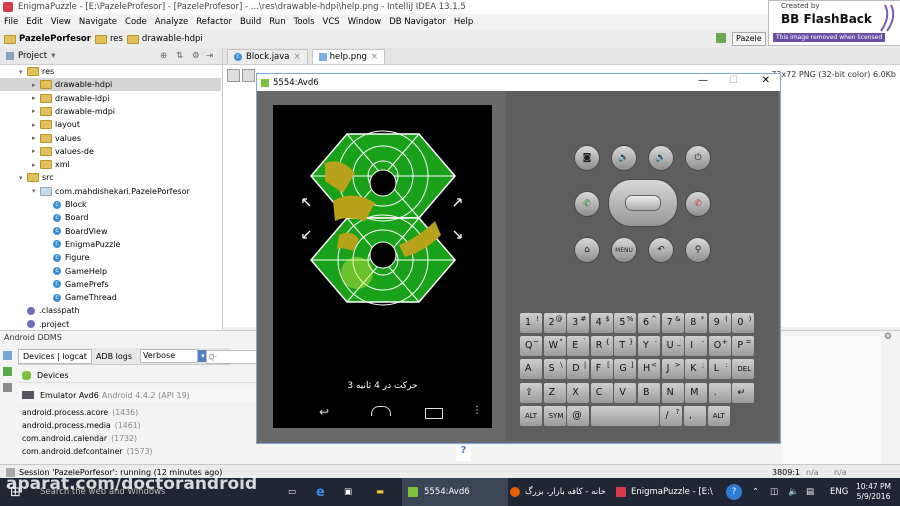  Describe the element at coordinates (649, 392) in the screenshot. I see `keyboard-key: B` at that location.